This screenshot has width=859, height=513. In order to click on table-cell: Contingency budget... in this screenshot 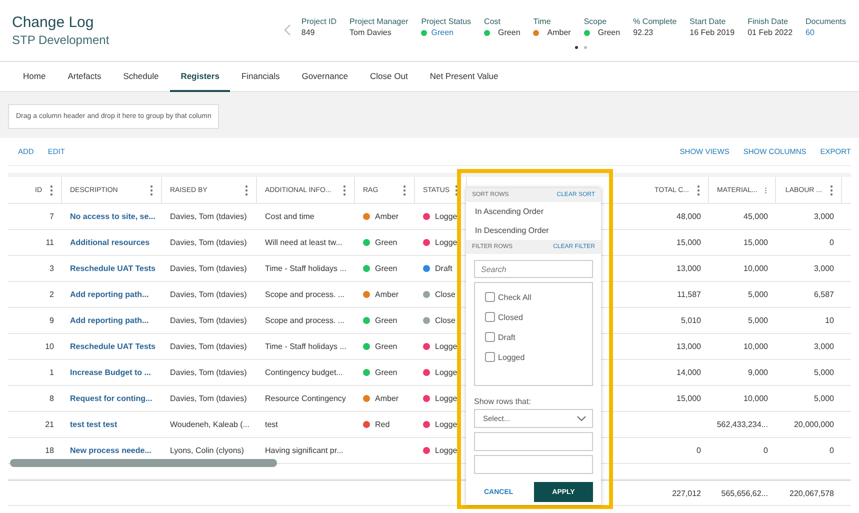, I will do `click(304, 372)`.